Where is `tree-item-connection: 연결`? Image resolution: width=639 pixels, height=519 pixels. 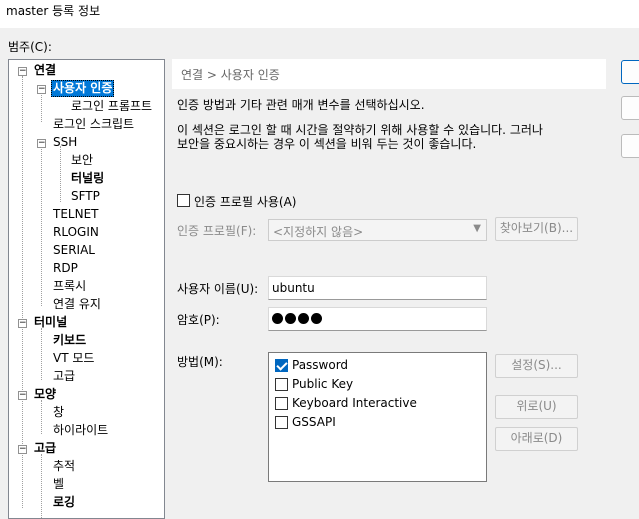 tree-item-connection: 연결 is located at coordinates (45, 70).